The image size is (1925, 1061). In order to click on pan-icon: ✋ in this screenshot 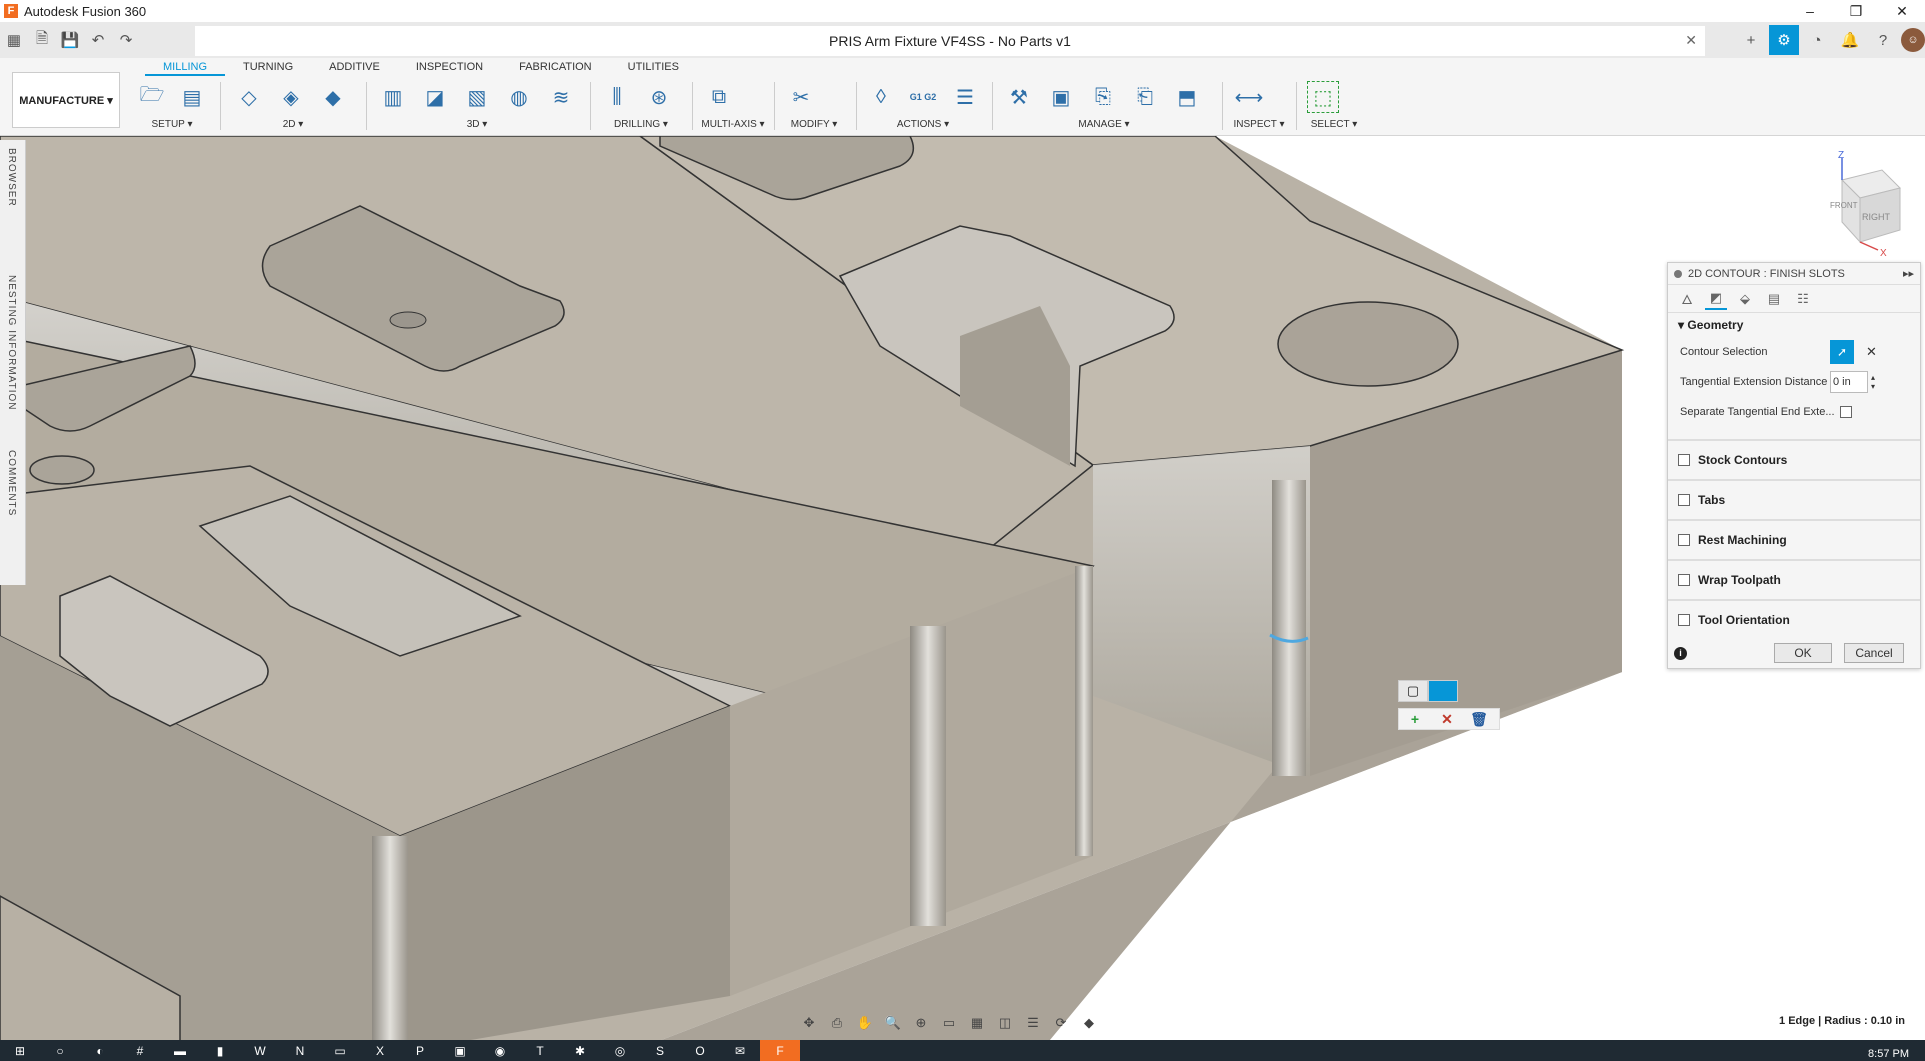, I will do `click(865, 1023)`.